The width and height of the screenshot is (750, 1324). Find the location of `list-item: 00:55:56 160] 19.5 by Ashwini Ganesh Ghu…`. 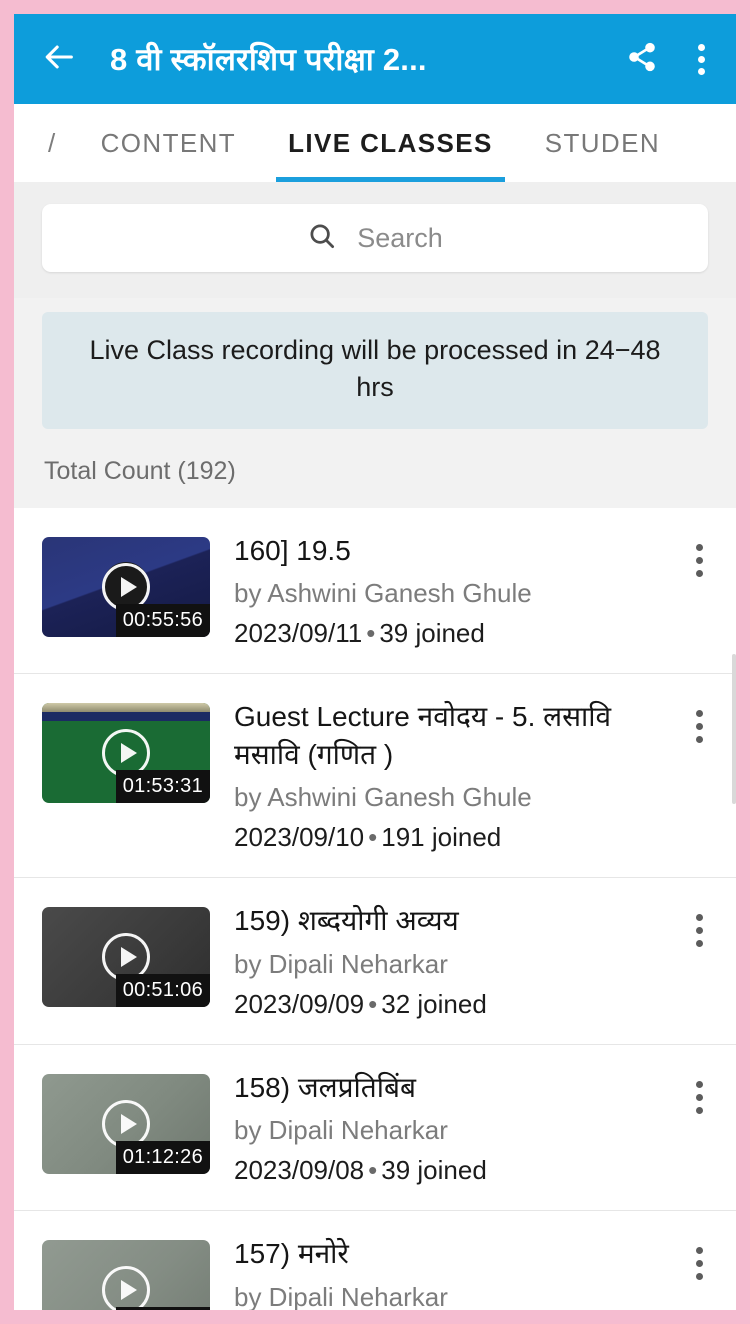

list-item: 00:55:56 160] 19.5 by Ashwini Ganesh Ghu… is located at coordinates (375, 591).